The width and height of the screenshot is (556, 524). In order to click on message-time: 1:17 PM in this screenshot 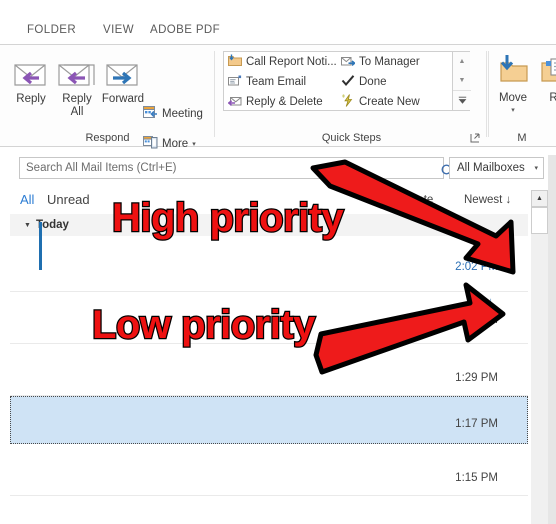, I will do `click(476, 424)`.